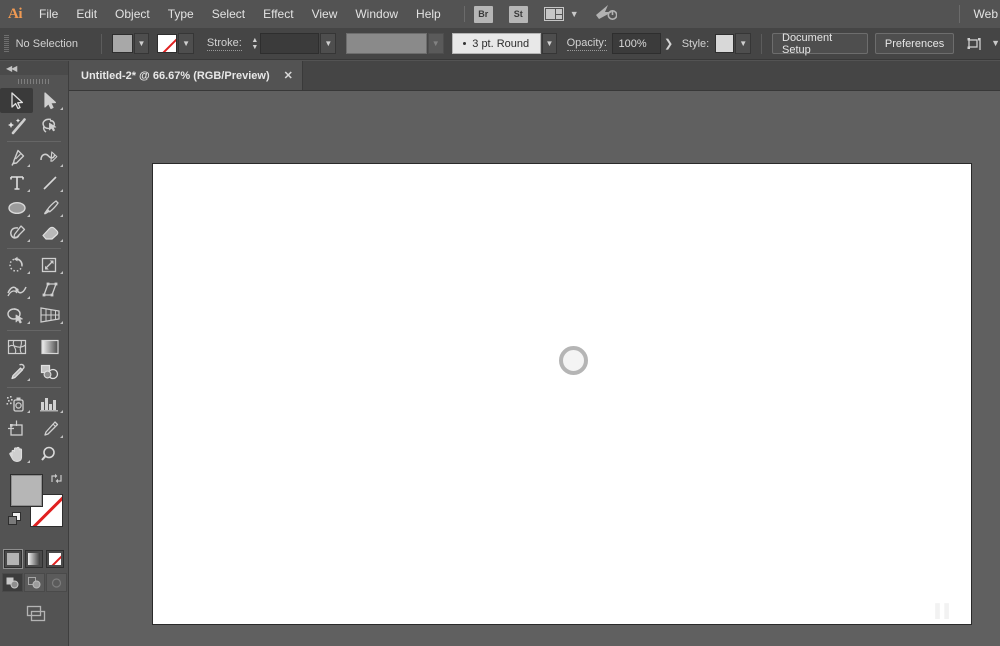 The width and height of the screenshot is (1000, 646). Describe the element at coordinates (743, 43) in the screenshot. I see `style-dropdown-arrow: ▼` at that location.